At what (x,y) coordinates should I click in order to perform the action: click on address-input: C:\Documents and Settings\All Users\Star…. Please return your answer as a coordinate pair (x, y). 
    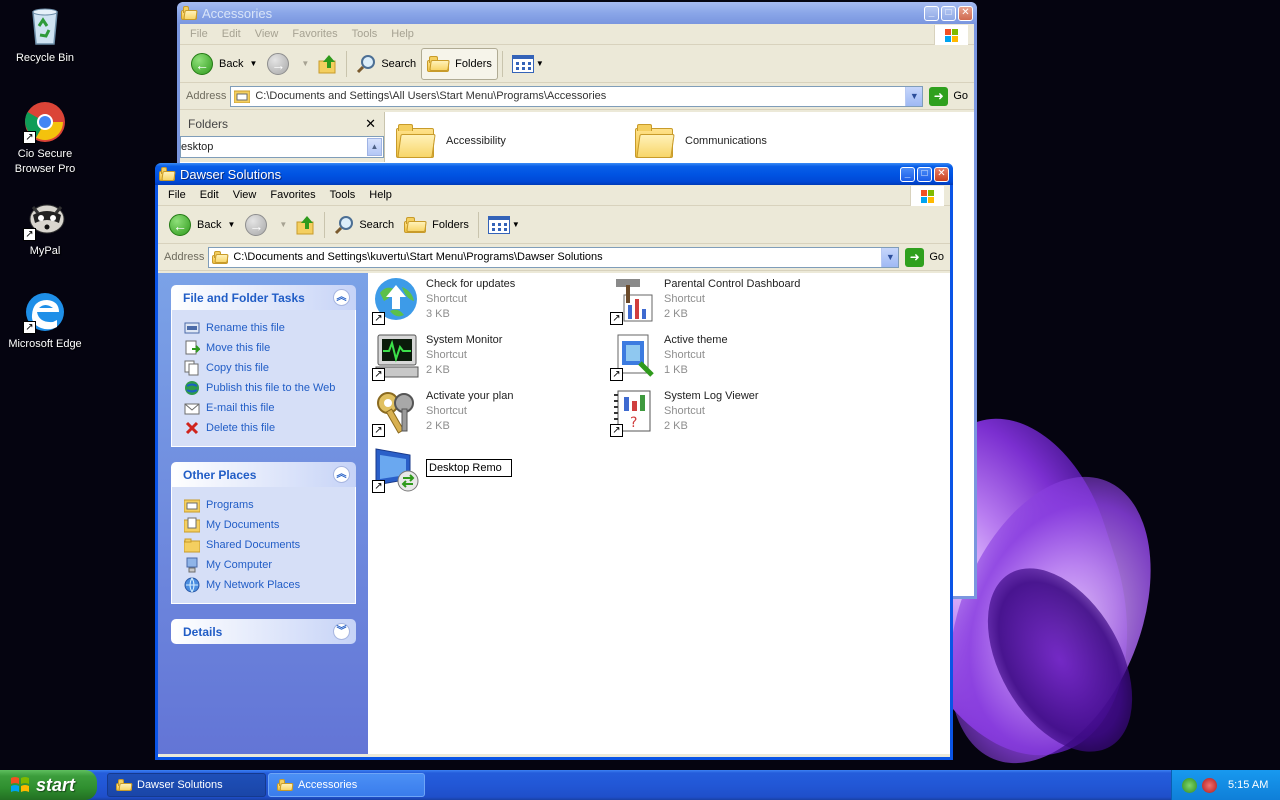
    Looking at the image, I should click on (577, 96).